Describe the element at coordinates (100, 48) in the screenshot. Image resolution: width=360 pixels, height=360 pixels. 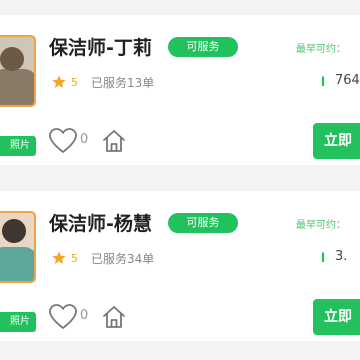
I see `cleaner-name: 保洁师-丁莉` at that location.